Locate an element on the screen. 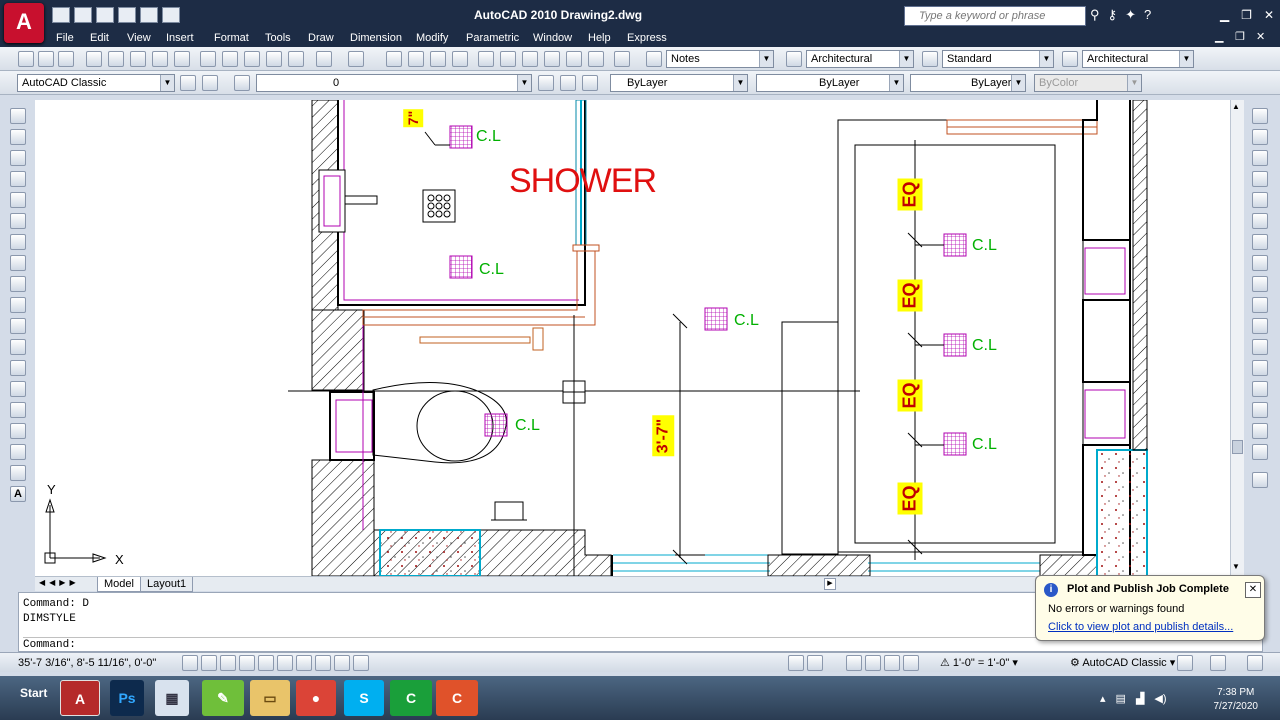  block-editor-icon is located at coordinates (296, 59).